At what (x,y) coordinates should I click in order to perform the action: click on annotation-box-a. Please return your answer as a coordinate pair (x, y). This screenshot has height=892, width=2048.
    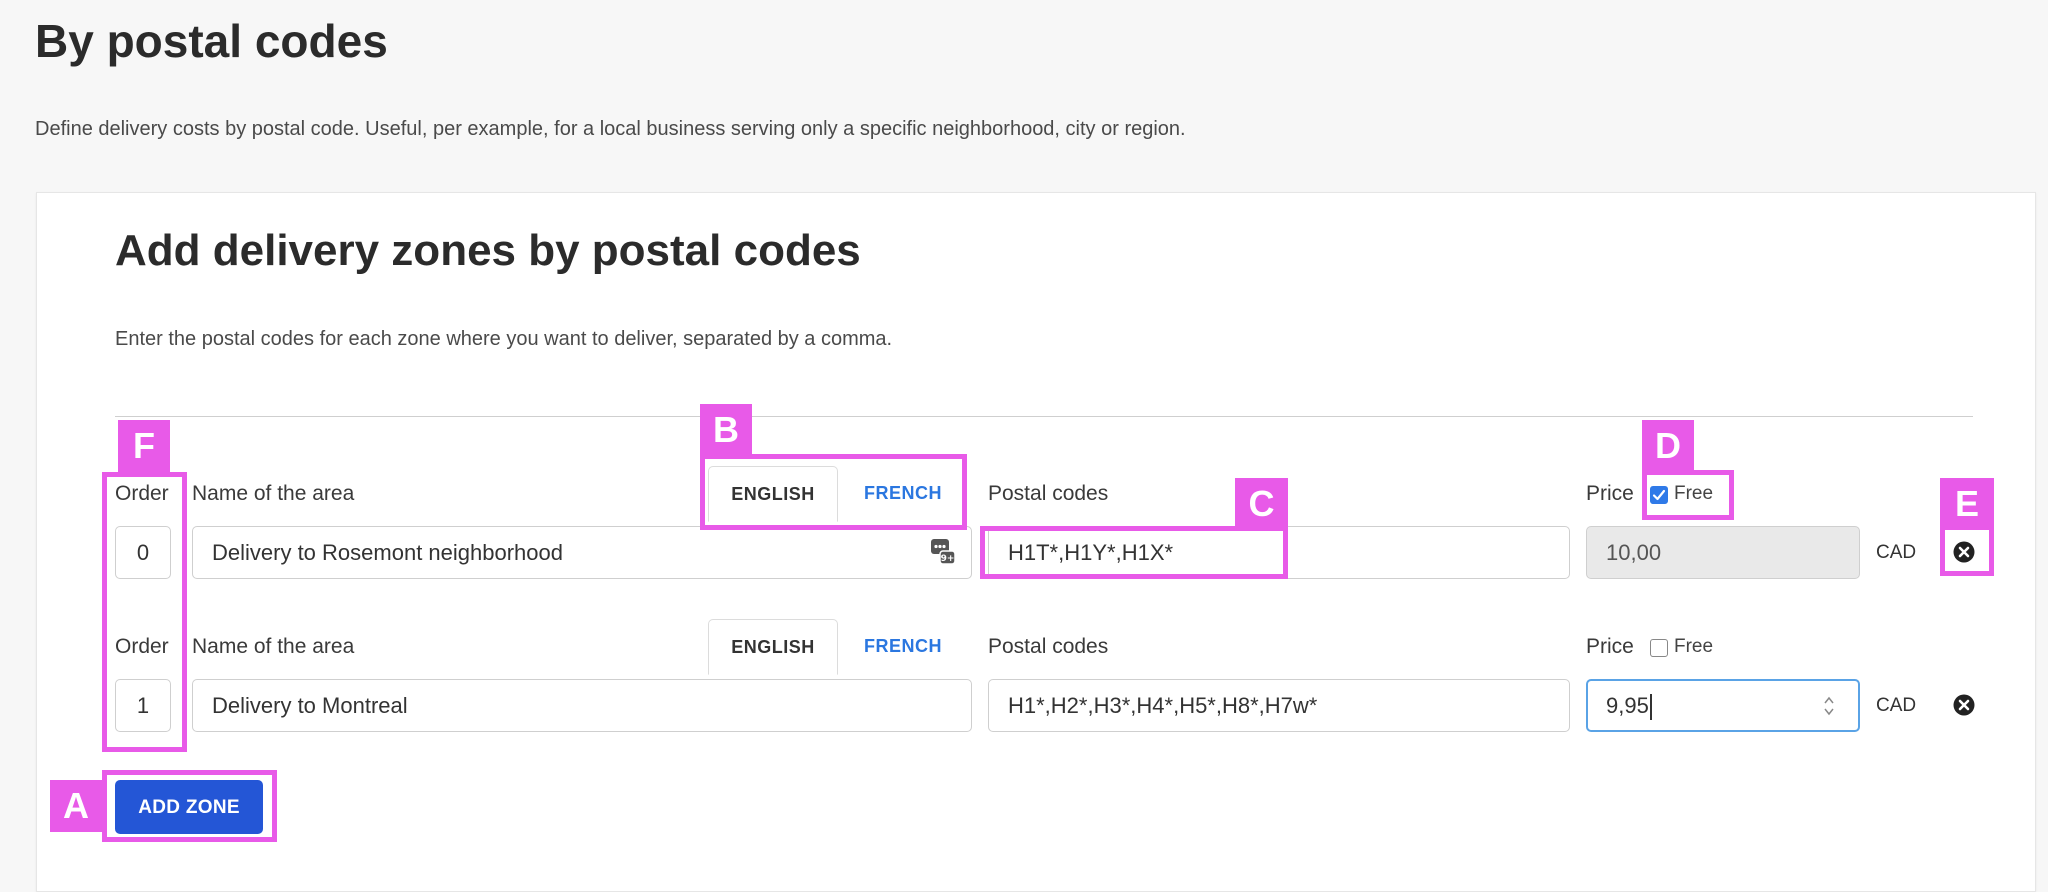
    Looking at the image, I should click on (189, 806).